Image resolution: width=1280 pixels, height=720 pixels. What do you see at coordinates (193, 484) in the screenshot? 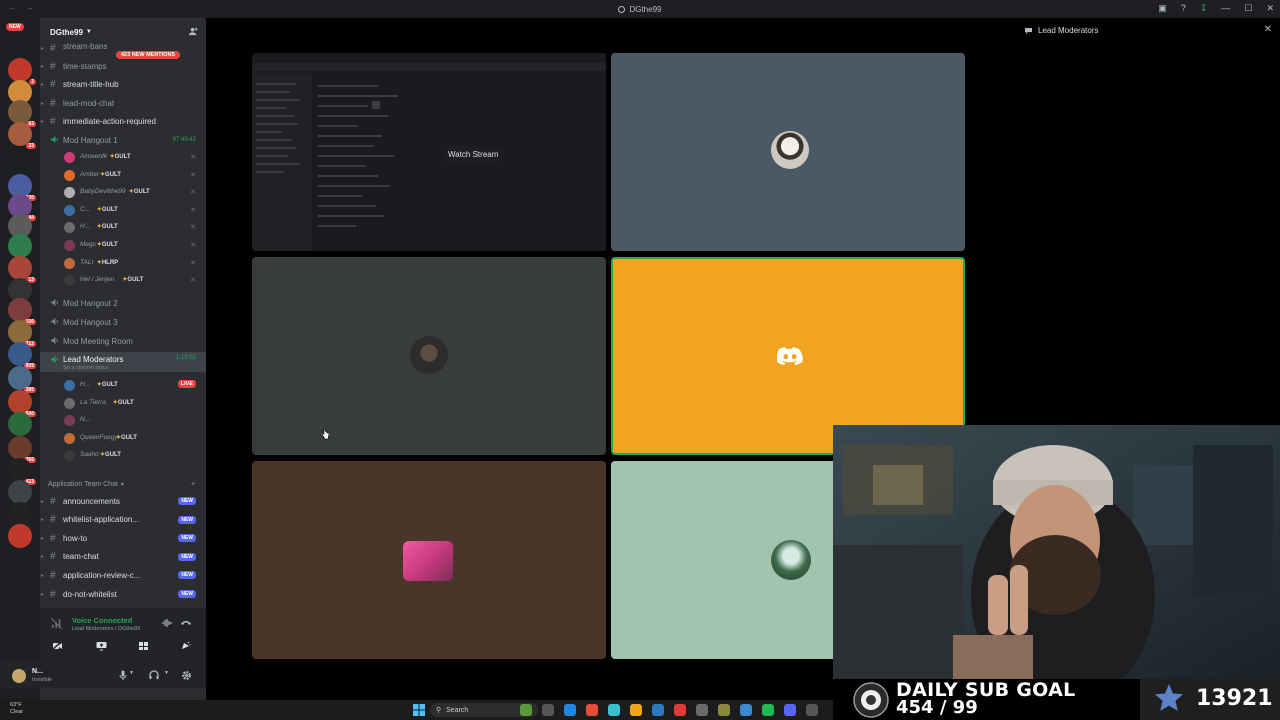
I see `add-channel-icon: +` at bounding box center [193, 484].